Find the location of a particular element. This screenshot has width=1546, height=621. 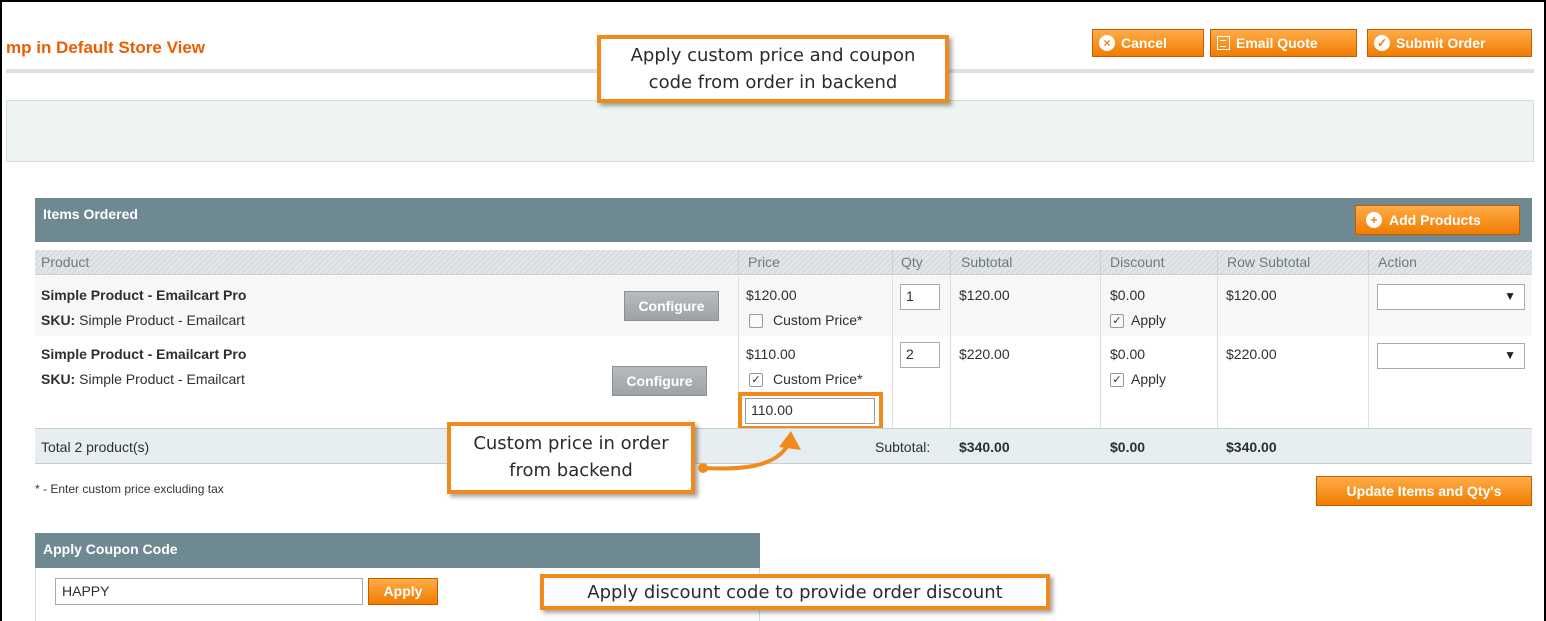

price-arrow is located at coordinates (746, 455).